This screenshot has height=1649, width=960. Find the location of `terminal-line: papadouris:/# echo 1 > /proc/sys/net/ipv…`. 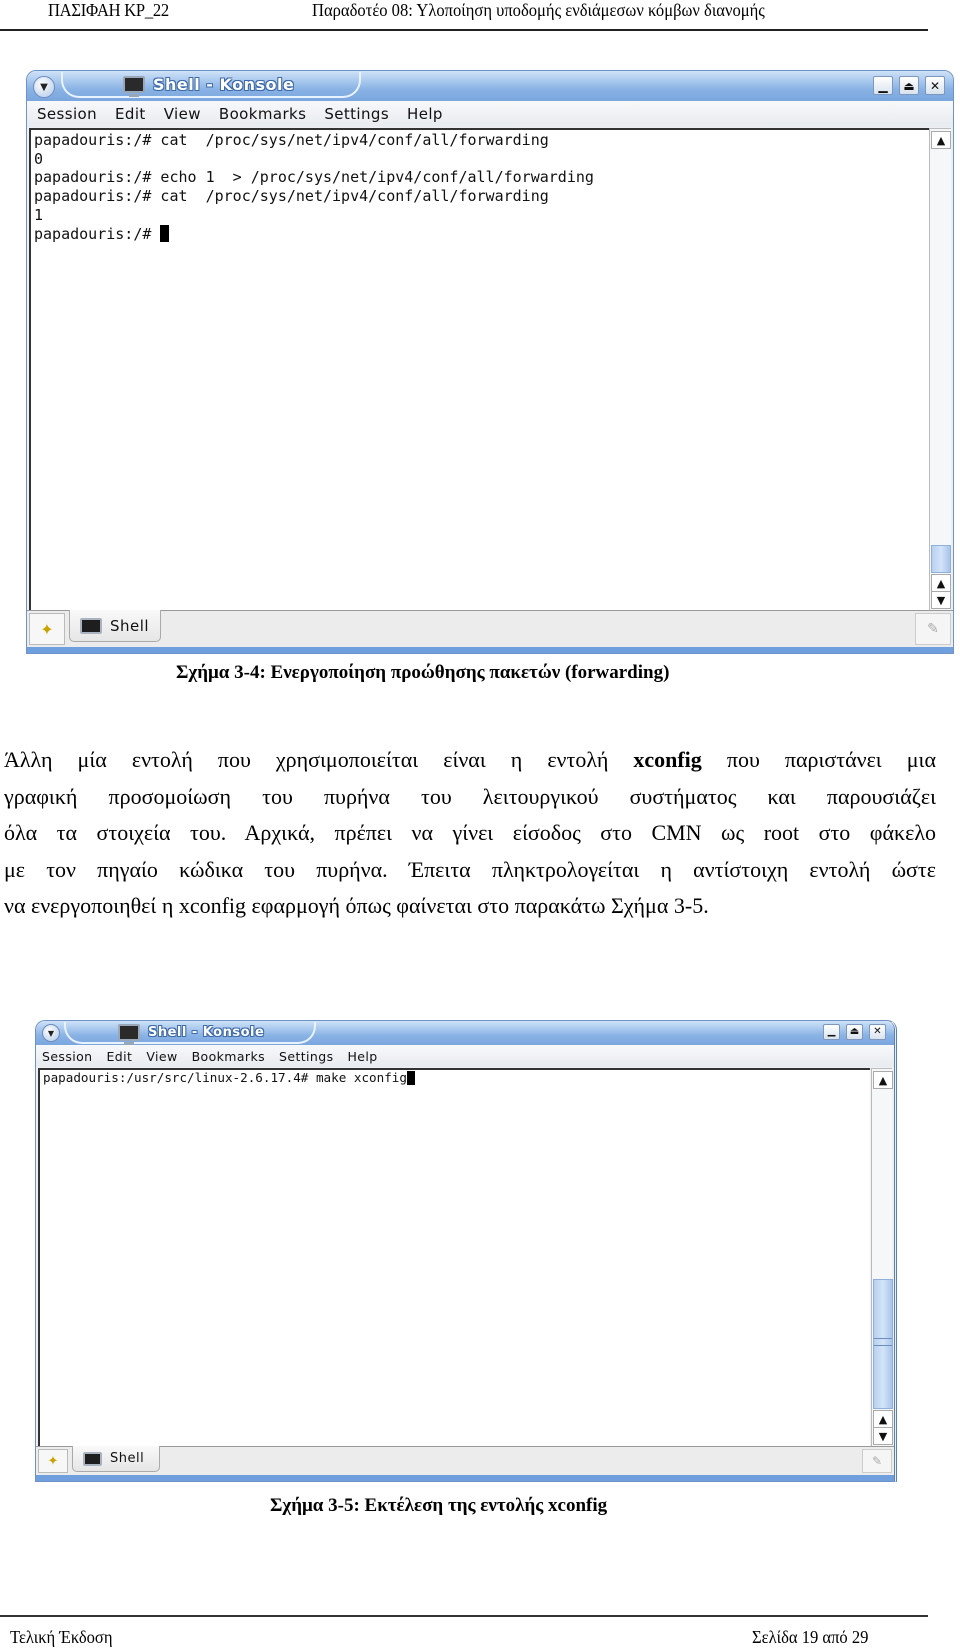

terminal-line: papadouris:/# echo 1 > /proc/sys/net/ipv… is located at coordinates (314, 177).